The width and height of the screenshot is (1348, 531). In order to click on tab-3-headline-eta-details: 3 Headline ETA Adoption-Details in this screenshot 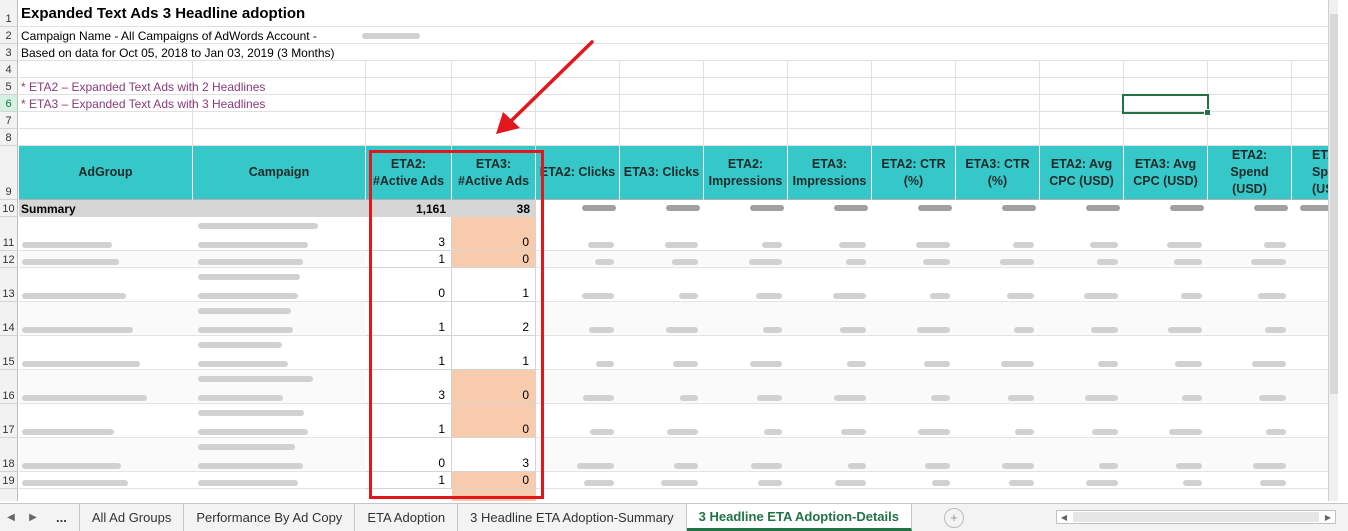, I will do `click(799, 517)`.